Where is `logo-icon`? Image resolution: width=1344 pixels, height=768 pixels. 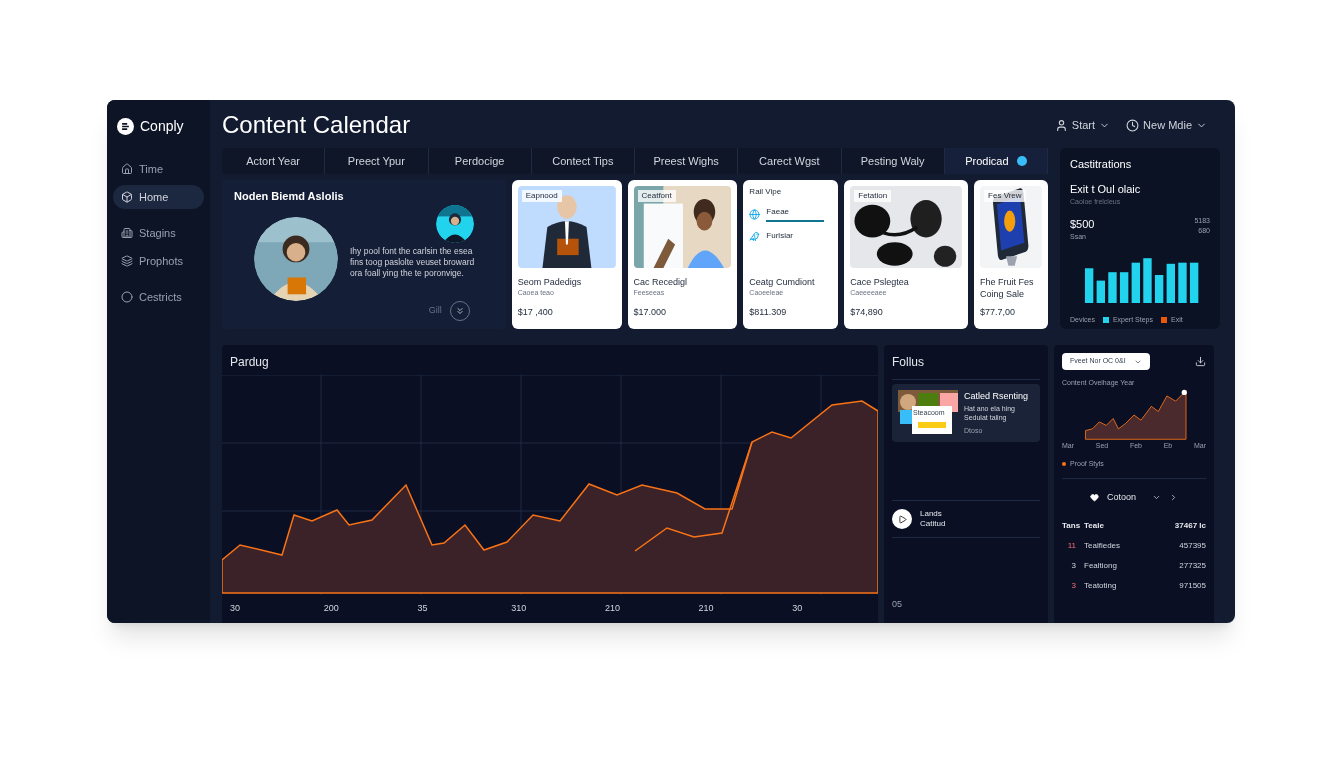
logo-icon is located at coordinates (125, 126).